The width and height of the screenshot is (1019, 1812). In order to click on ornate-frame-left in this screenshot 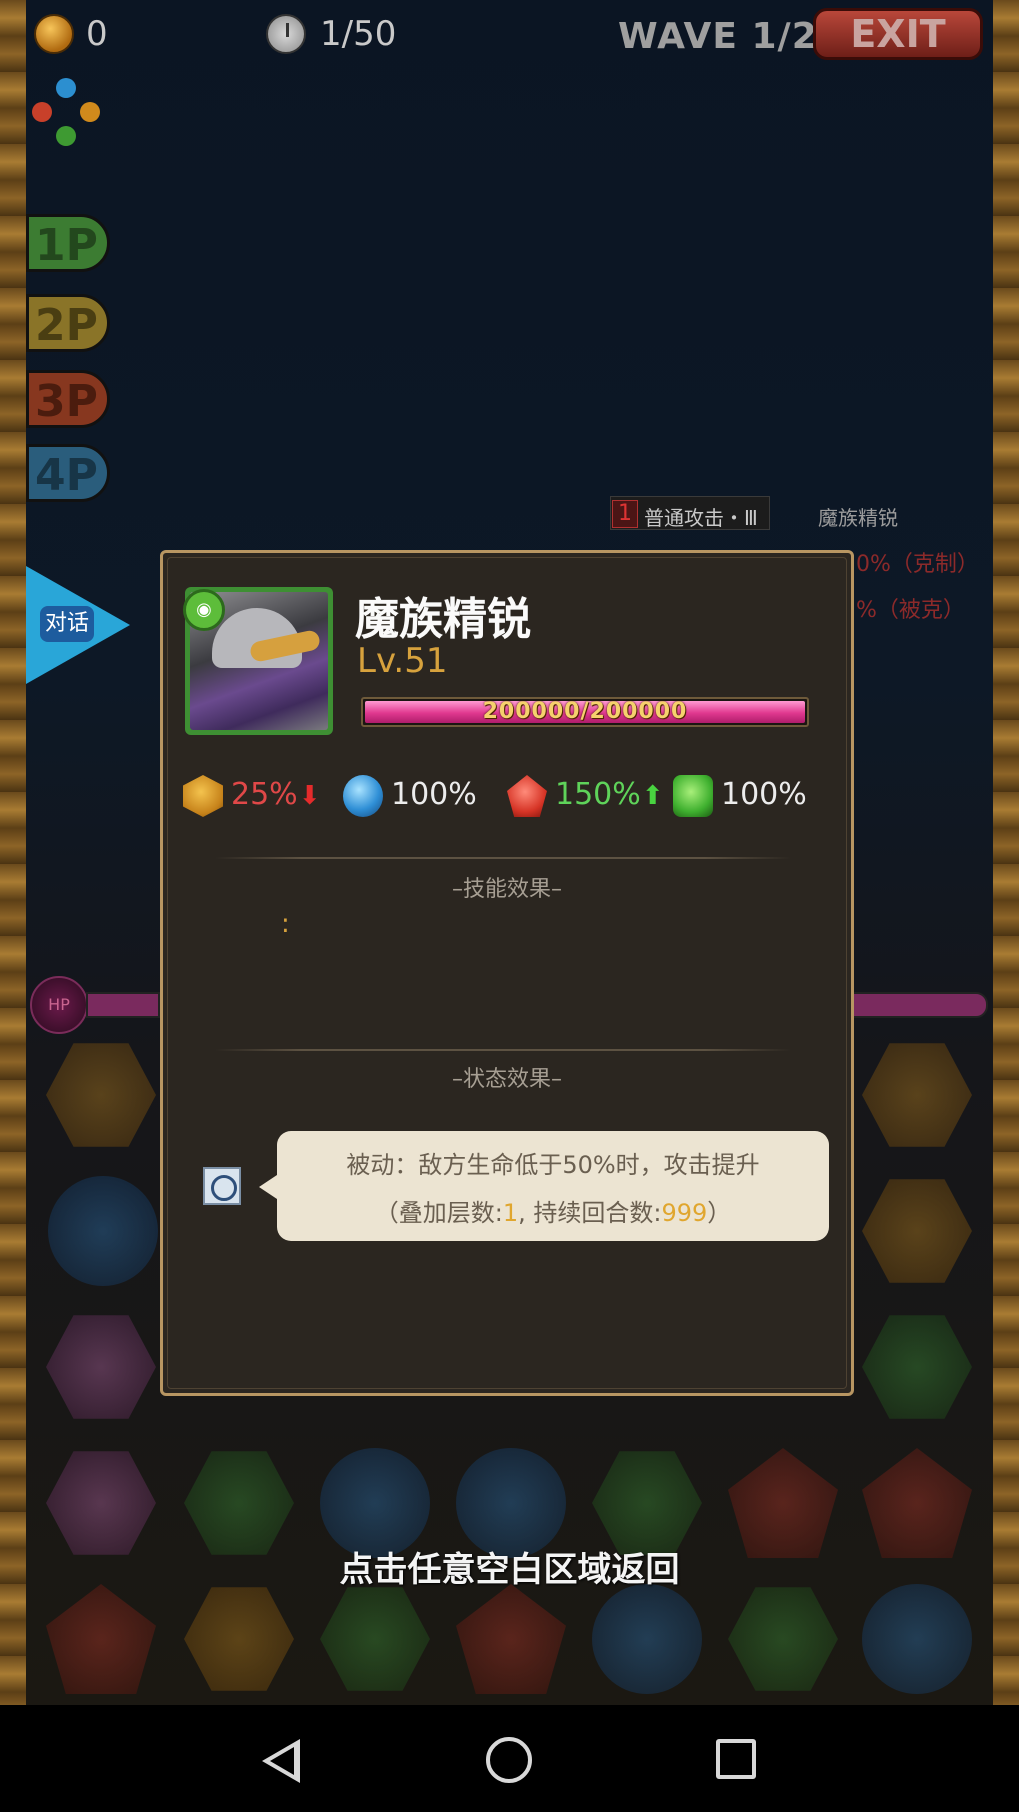, I will do `click(13, 852)`.